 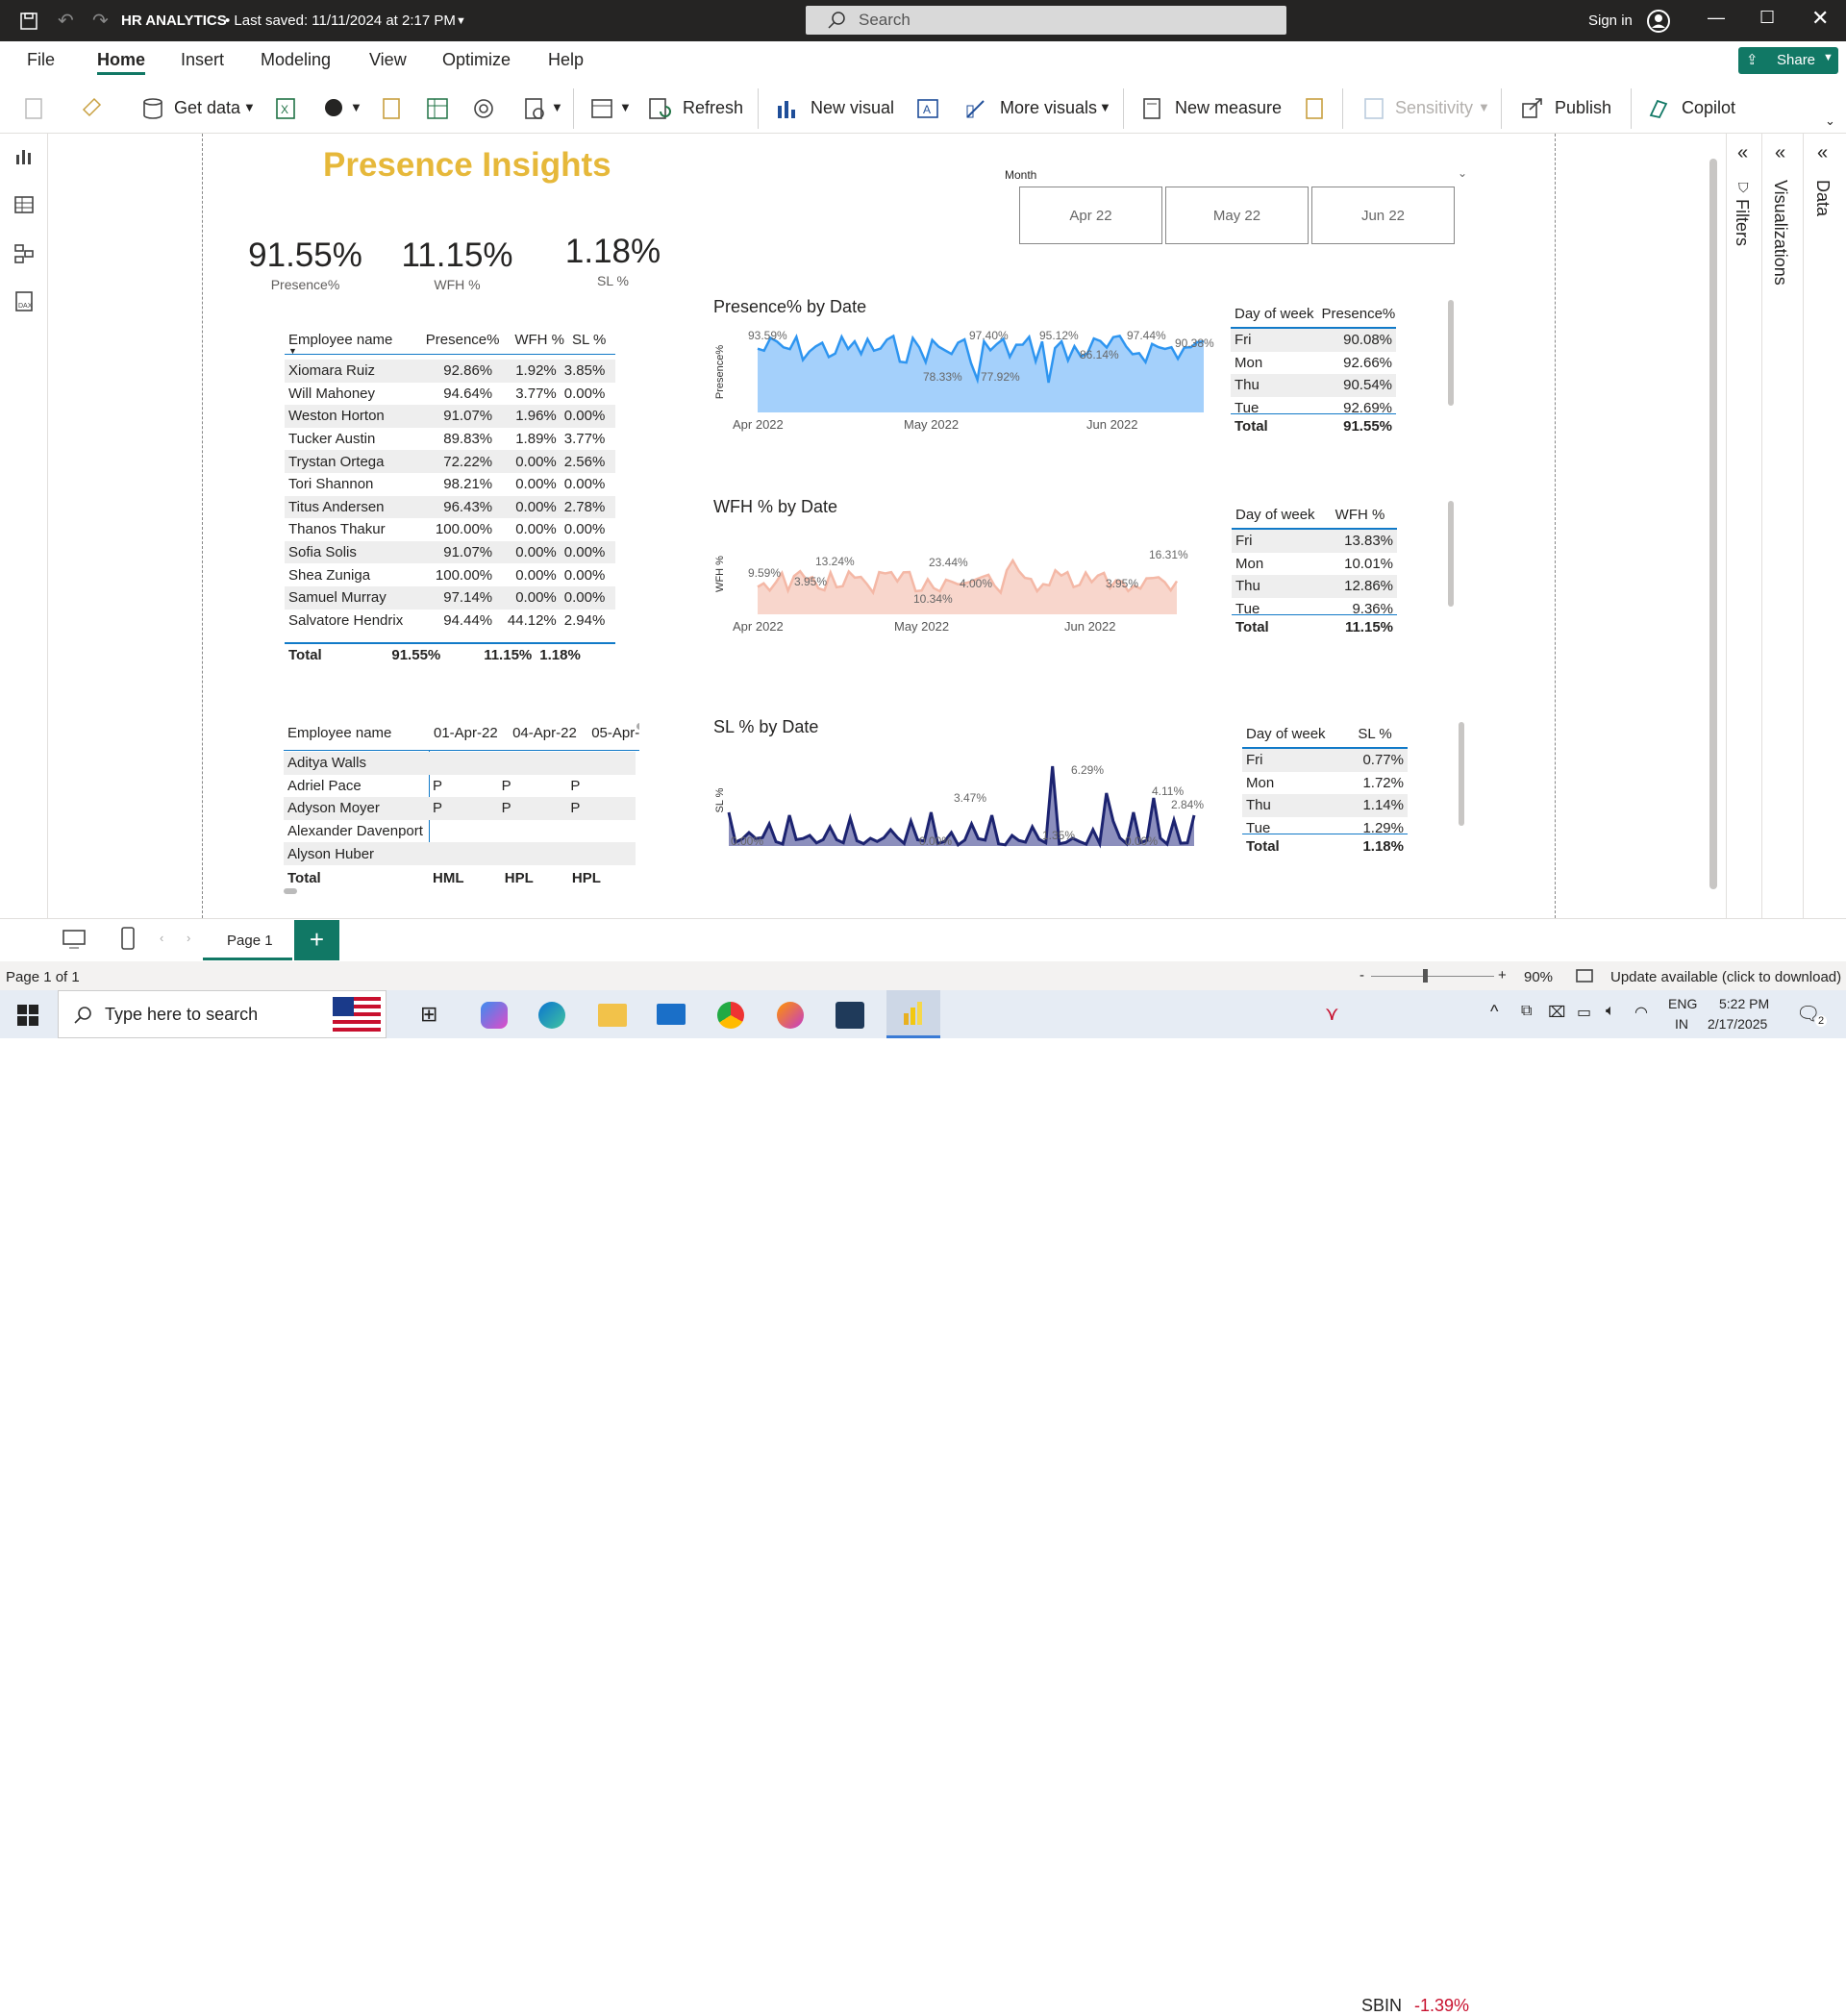 I want to click on col-header: Employee name, so click(x=357, y=733).